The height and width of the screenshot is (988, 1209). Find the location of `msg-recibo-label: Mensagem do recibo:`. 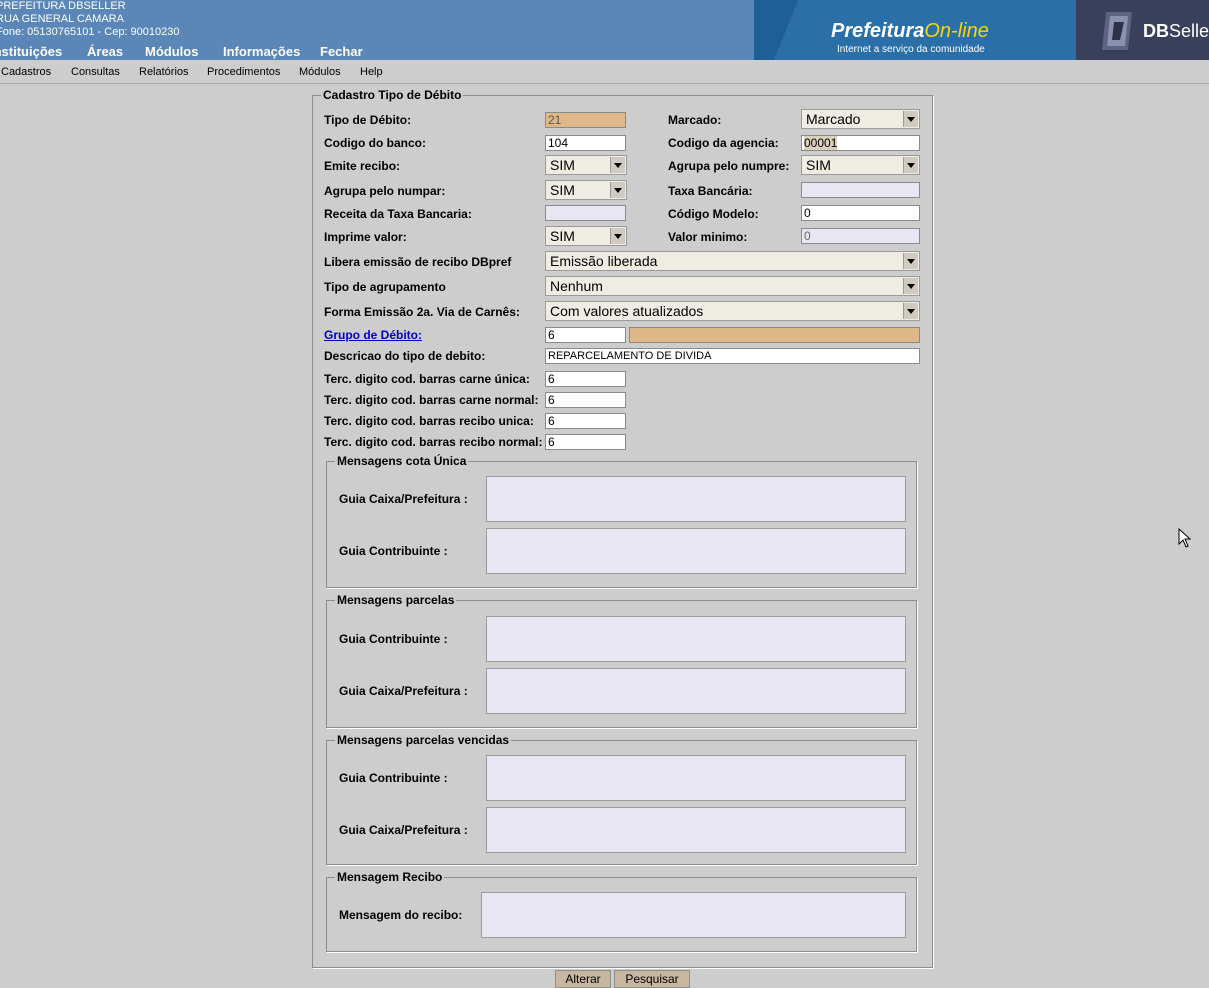

msg-recibo-label: Mensagem do recibo: is located at coordinates (401, 915).